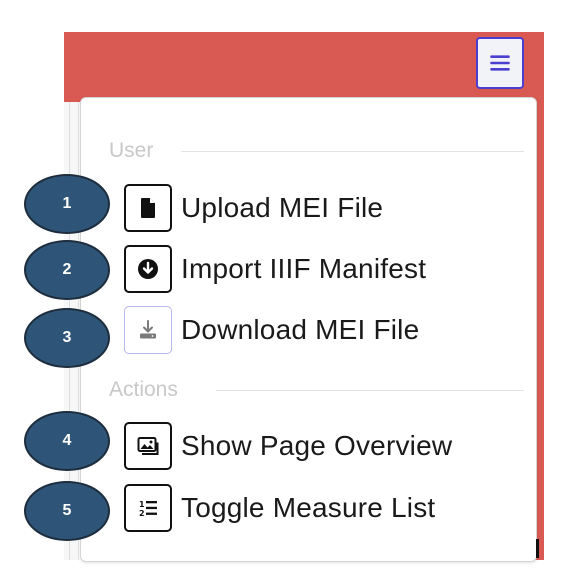  I want to click on menu-item-label: Show Page Overview, so click(317, 445).